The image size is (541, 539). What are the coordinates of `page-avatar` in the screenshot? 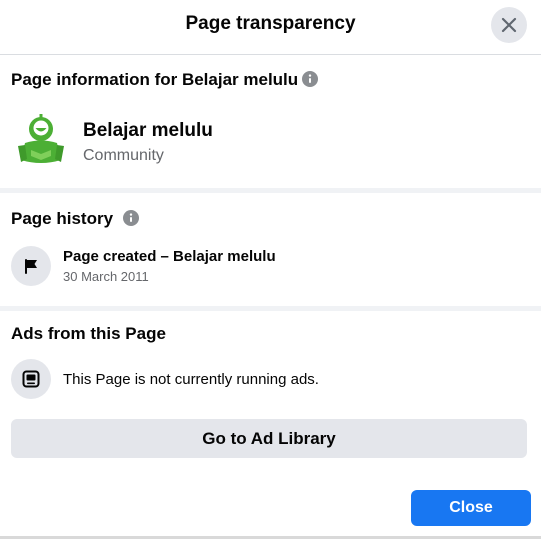 It's located at (41, 140).